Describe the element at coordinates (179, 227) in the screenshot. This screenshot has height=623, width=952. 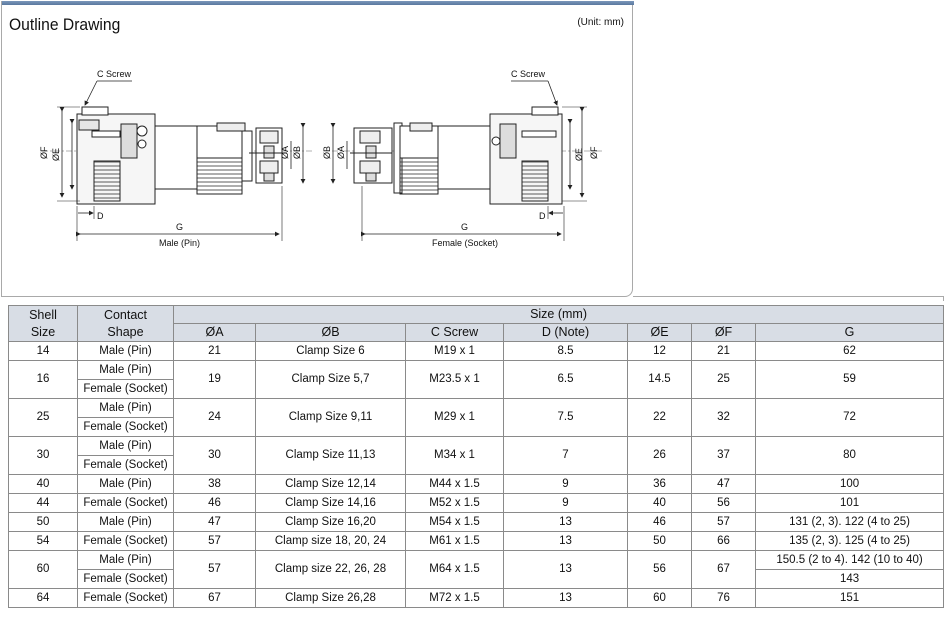
I see `male-g-label: G` at that location.